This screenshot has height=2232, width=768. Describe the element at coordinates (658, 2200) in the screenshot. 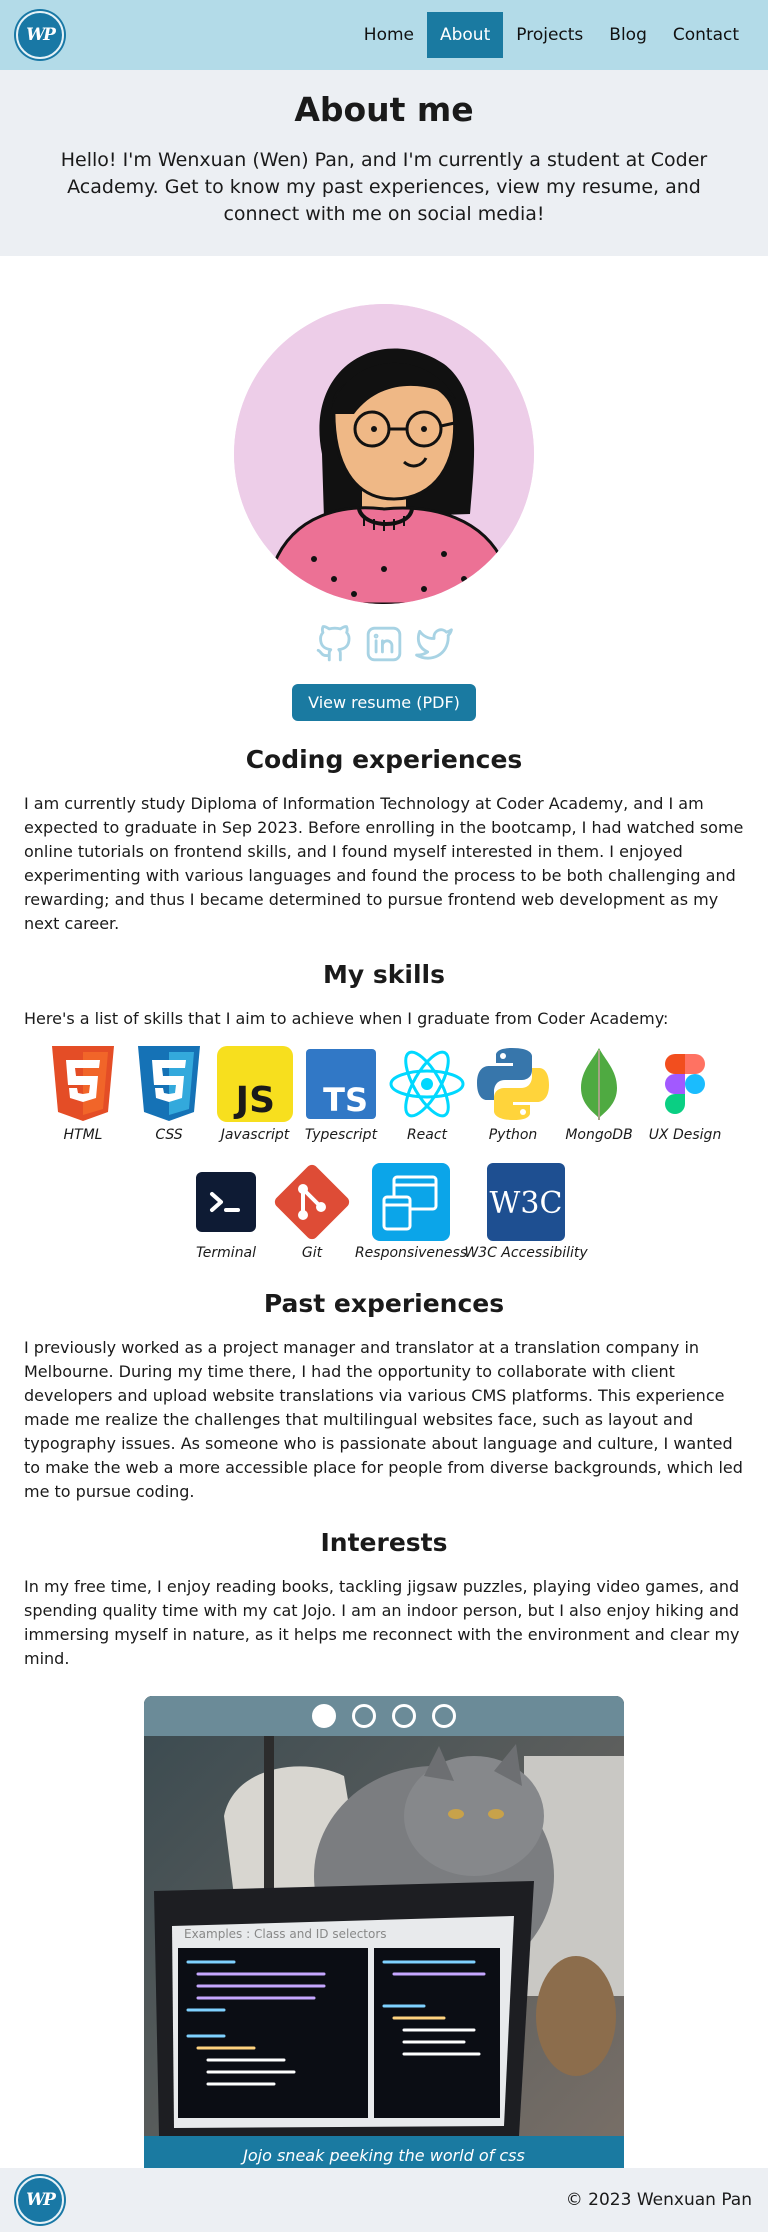

I see `copyright-text: © 2023 Wenxuan Pan` at that location.